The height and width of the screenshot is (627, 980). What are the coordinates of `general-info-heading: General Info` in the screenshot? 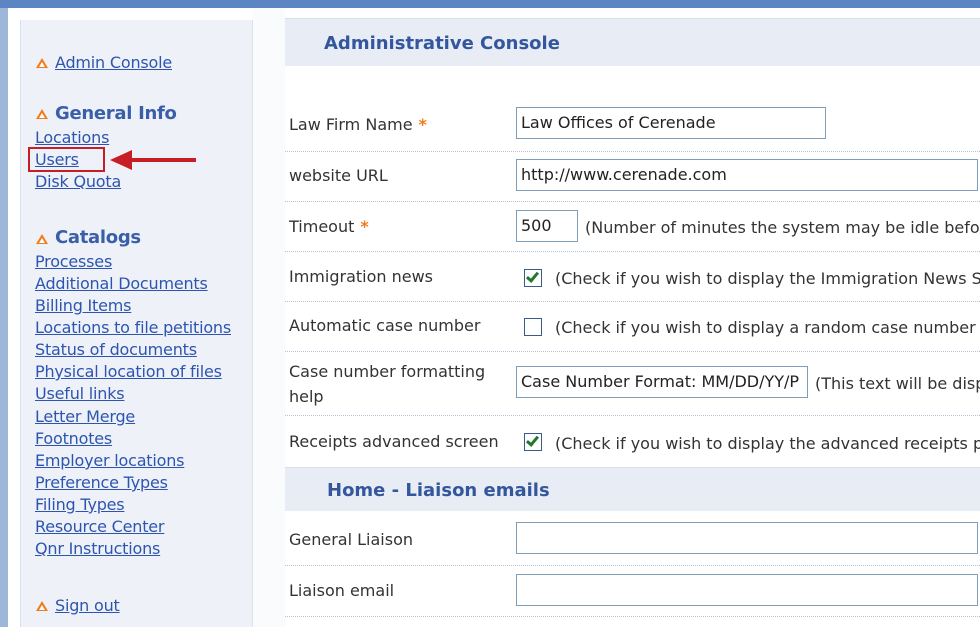 It's located at (116, 113).